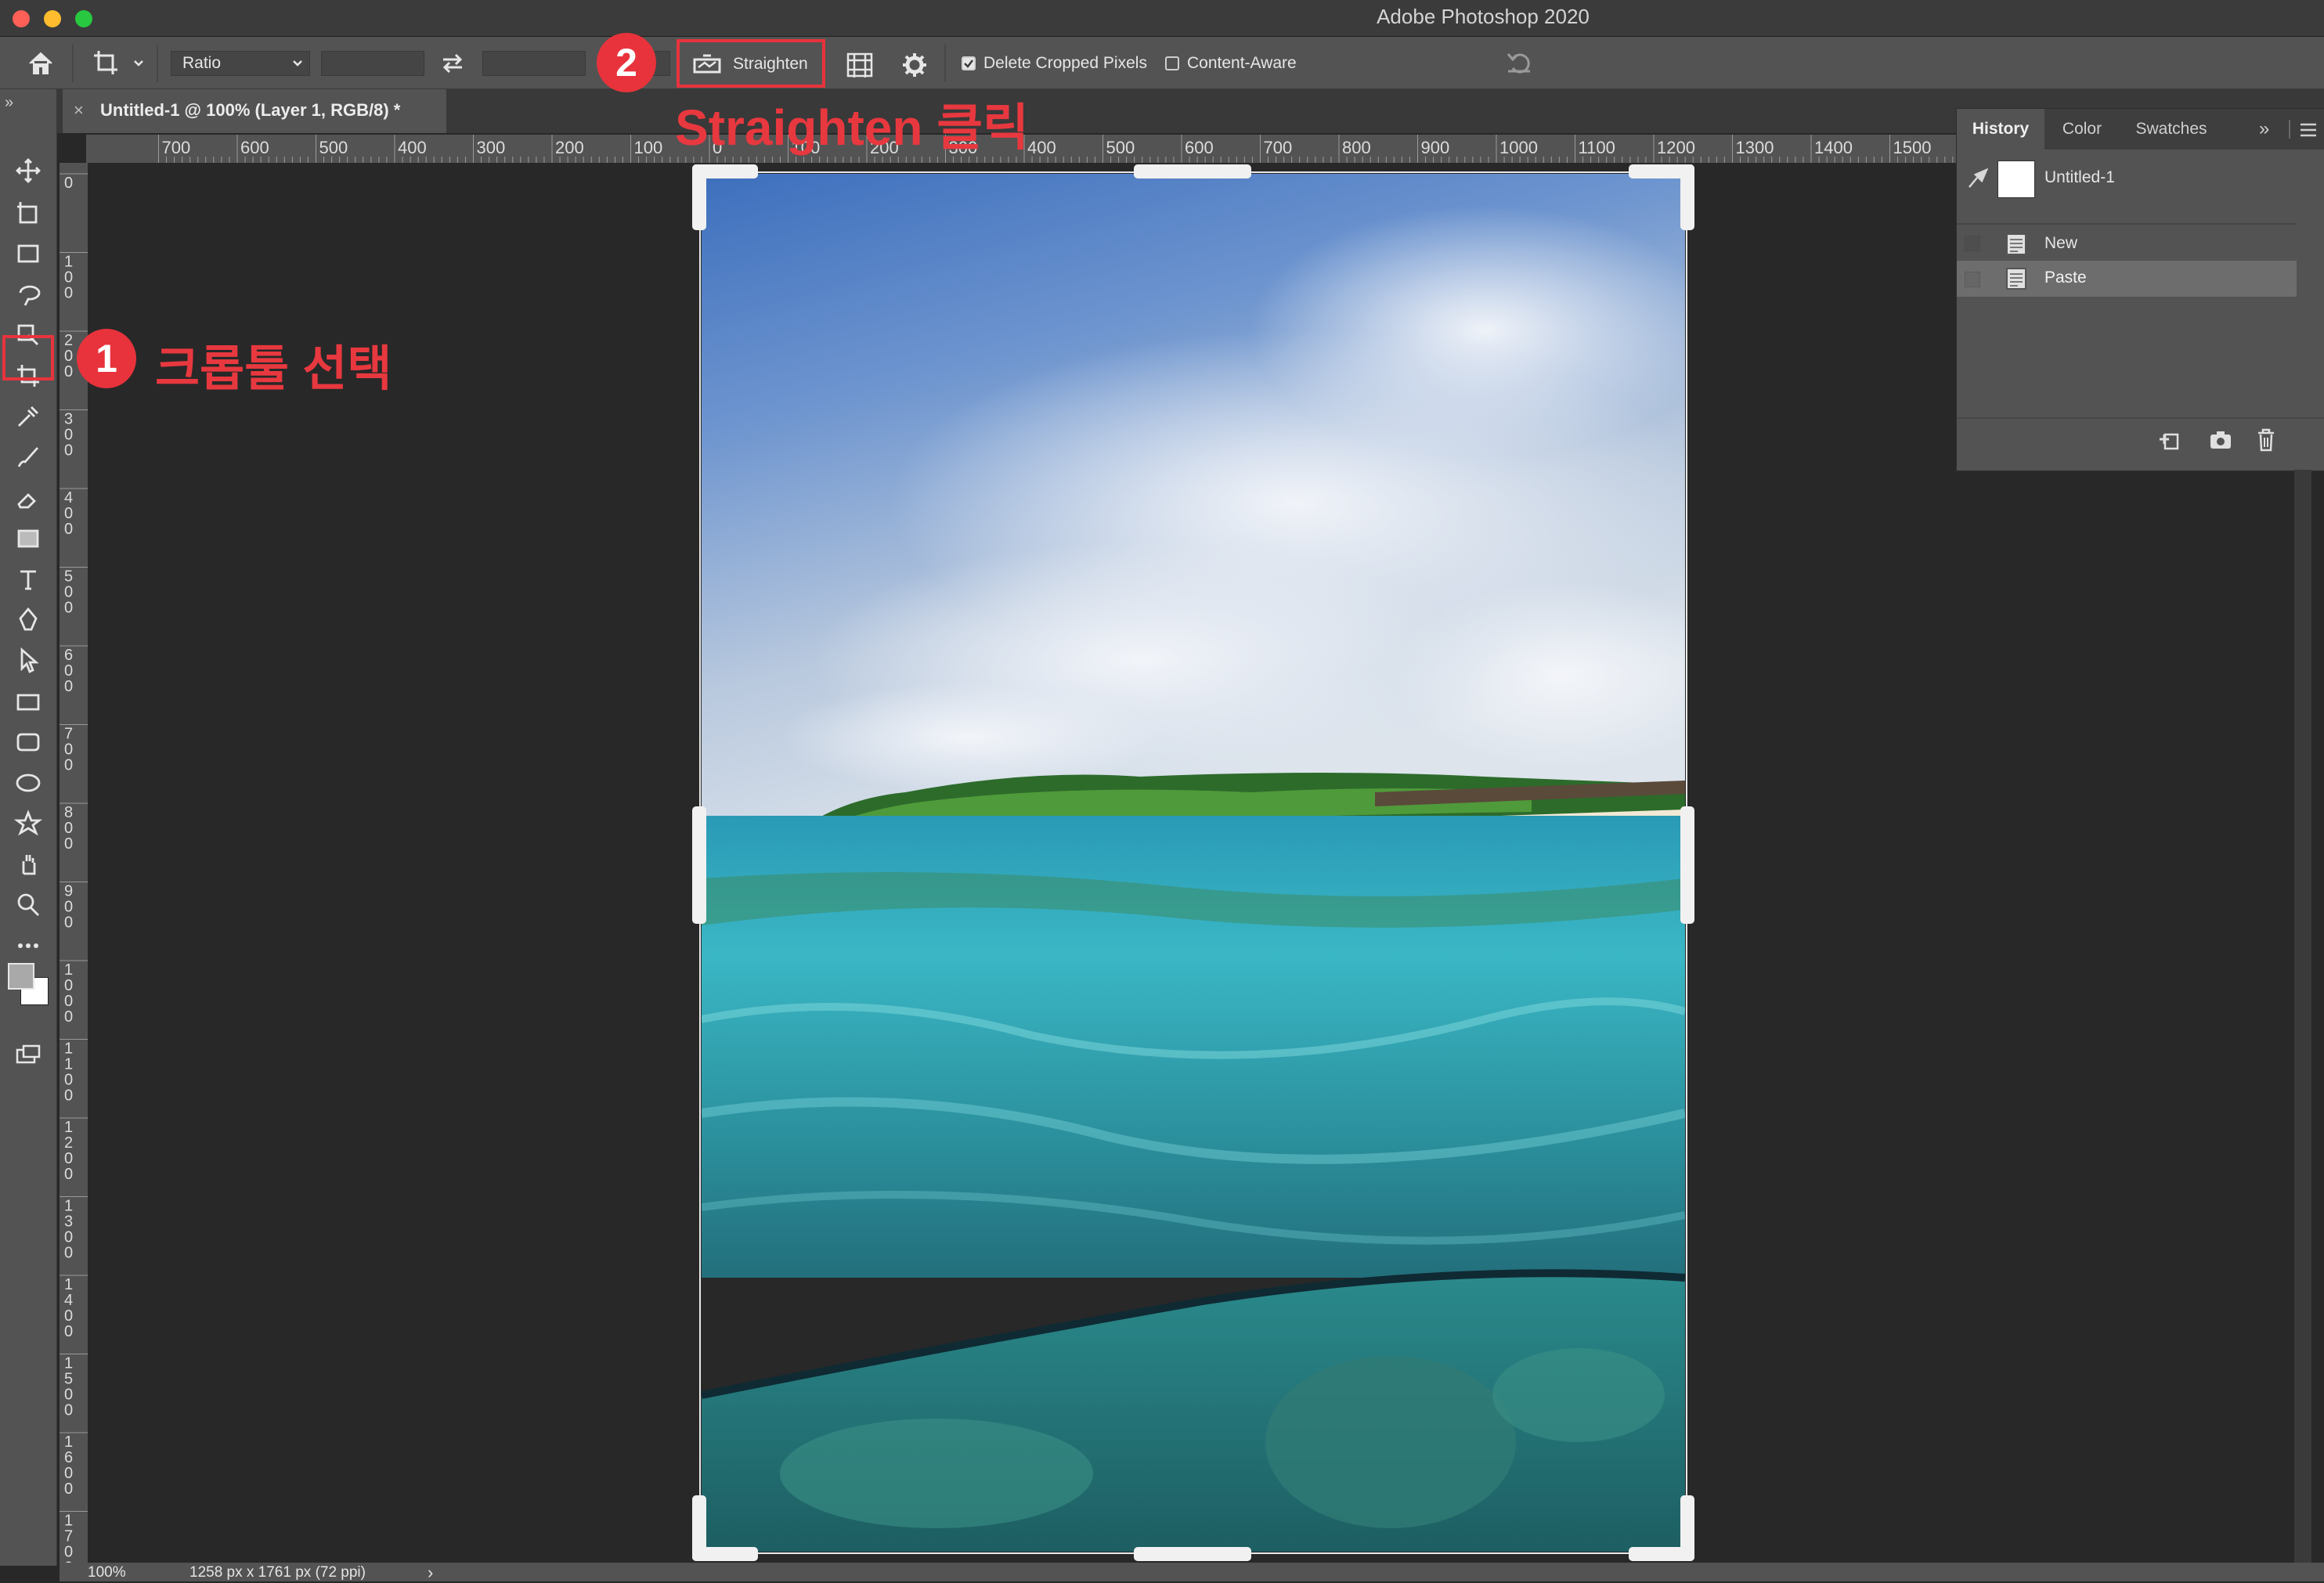 This screenshot has height=1583, width=2324. I want to click on gradient-tool-button, so click(28, 538).